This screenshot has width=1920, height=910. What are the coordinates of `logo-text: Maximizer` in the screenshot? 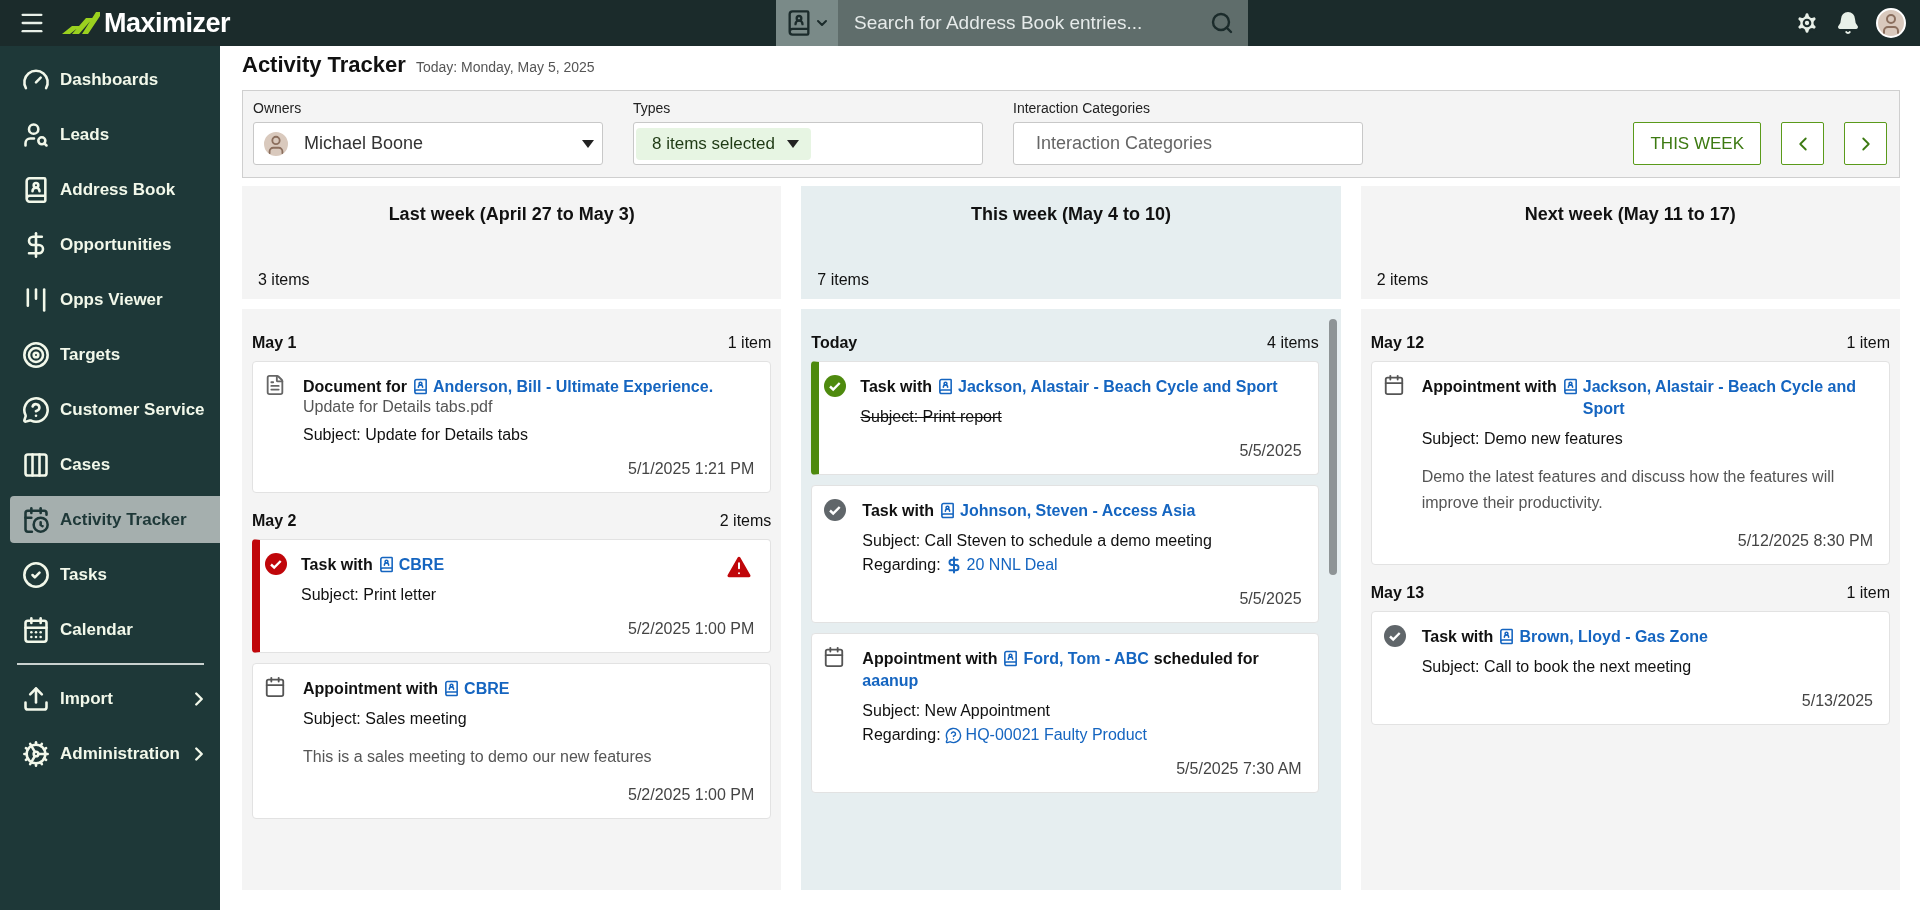 It's located at (167, 23).